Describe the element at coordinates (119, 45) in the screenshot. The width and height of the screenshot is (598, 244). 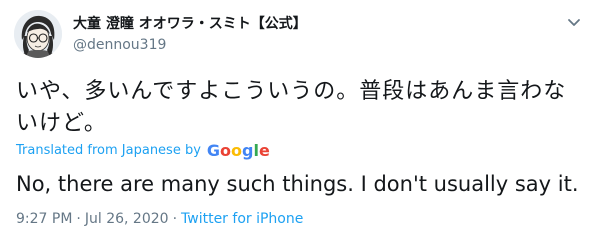
I see `user-handle: @dennou319` at that location.